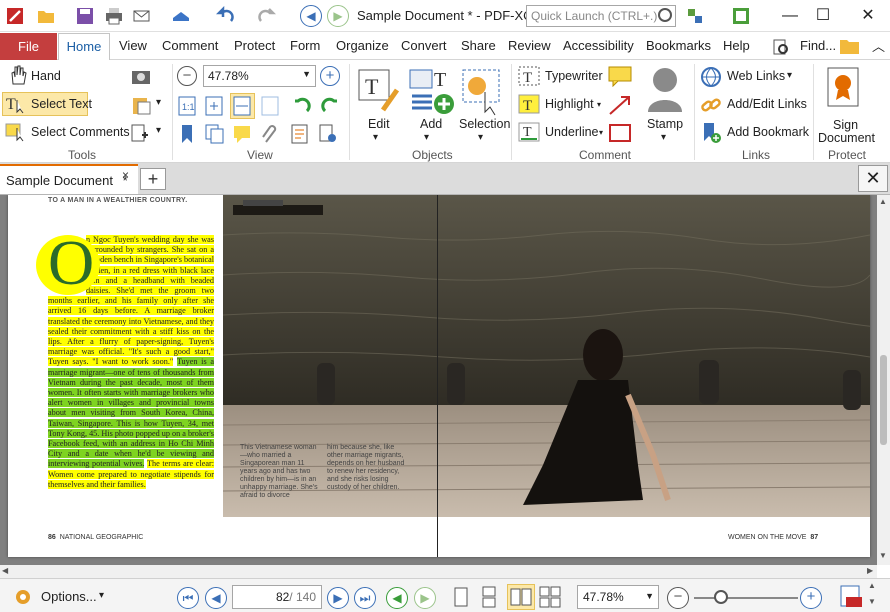  What do you see at coordinates (338, 16) in the screenshot?
I see `forward-icon: ▶` at bounding box center [338, 16].